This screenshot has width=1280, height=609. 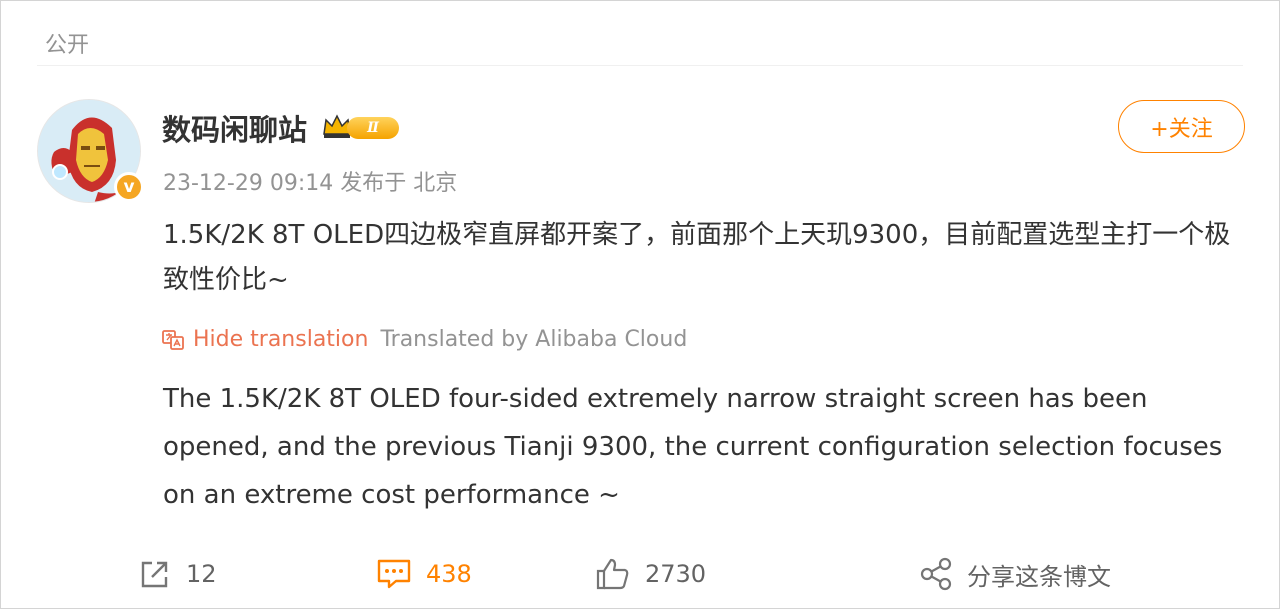 I want to click on username: 数码闲聊站, so click(x=234, y=128).